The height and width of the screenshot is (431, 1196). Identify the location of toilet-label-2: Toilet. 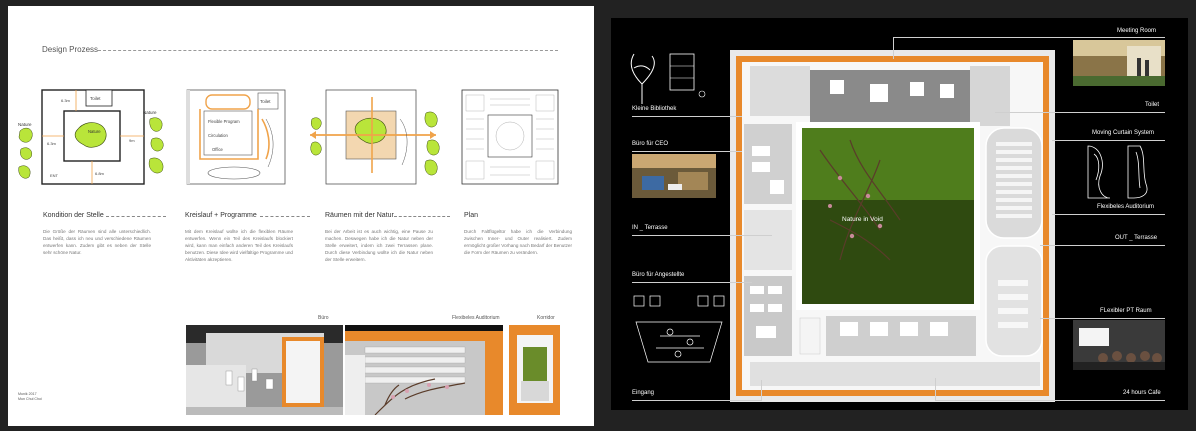
(265, 101).